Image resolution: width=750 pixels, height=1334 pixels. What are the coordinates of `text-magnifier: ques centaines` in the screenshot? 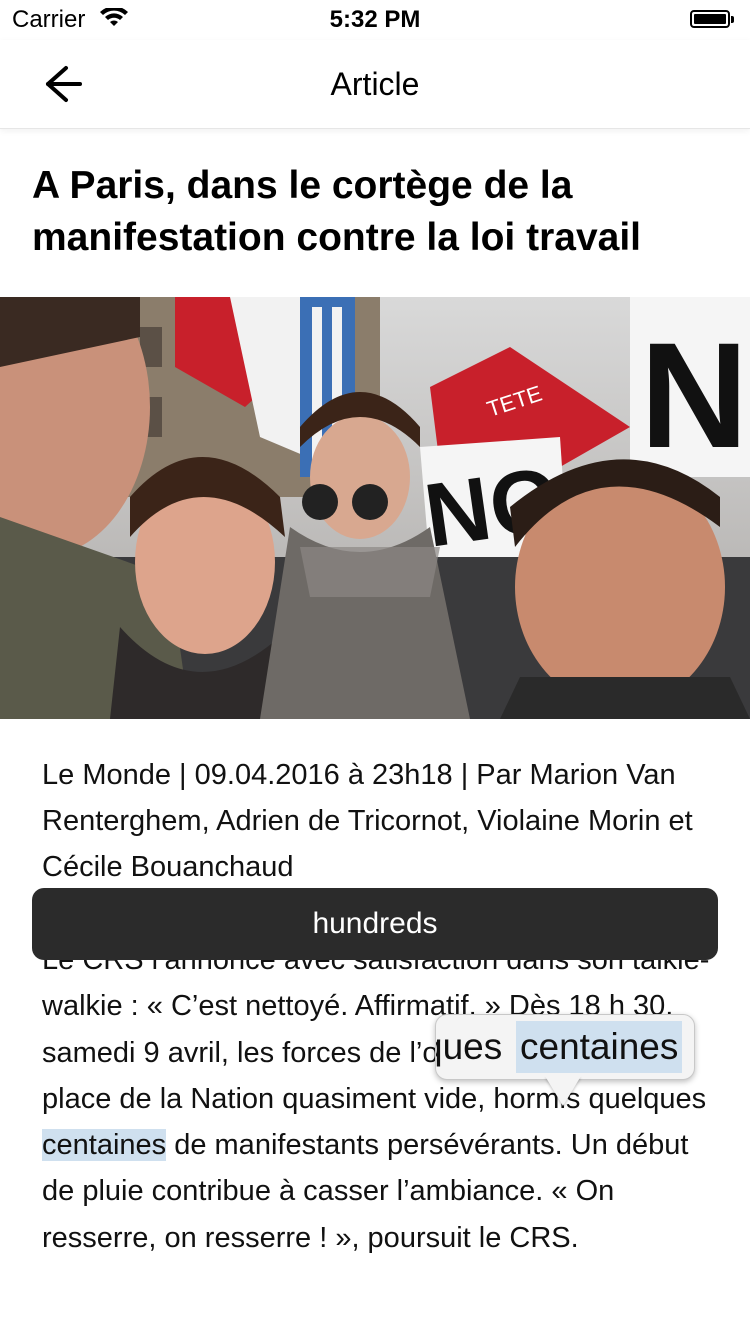 It's located at (565, 1047).